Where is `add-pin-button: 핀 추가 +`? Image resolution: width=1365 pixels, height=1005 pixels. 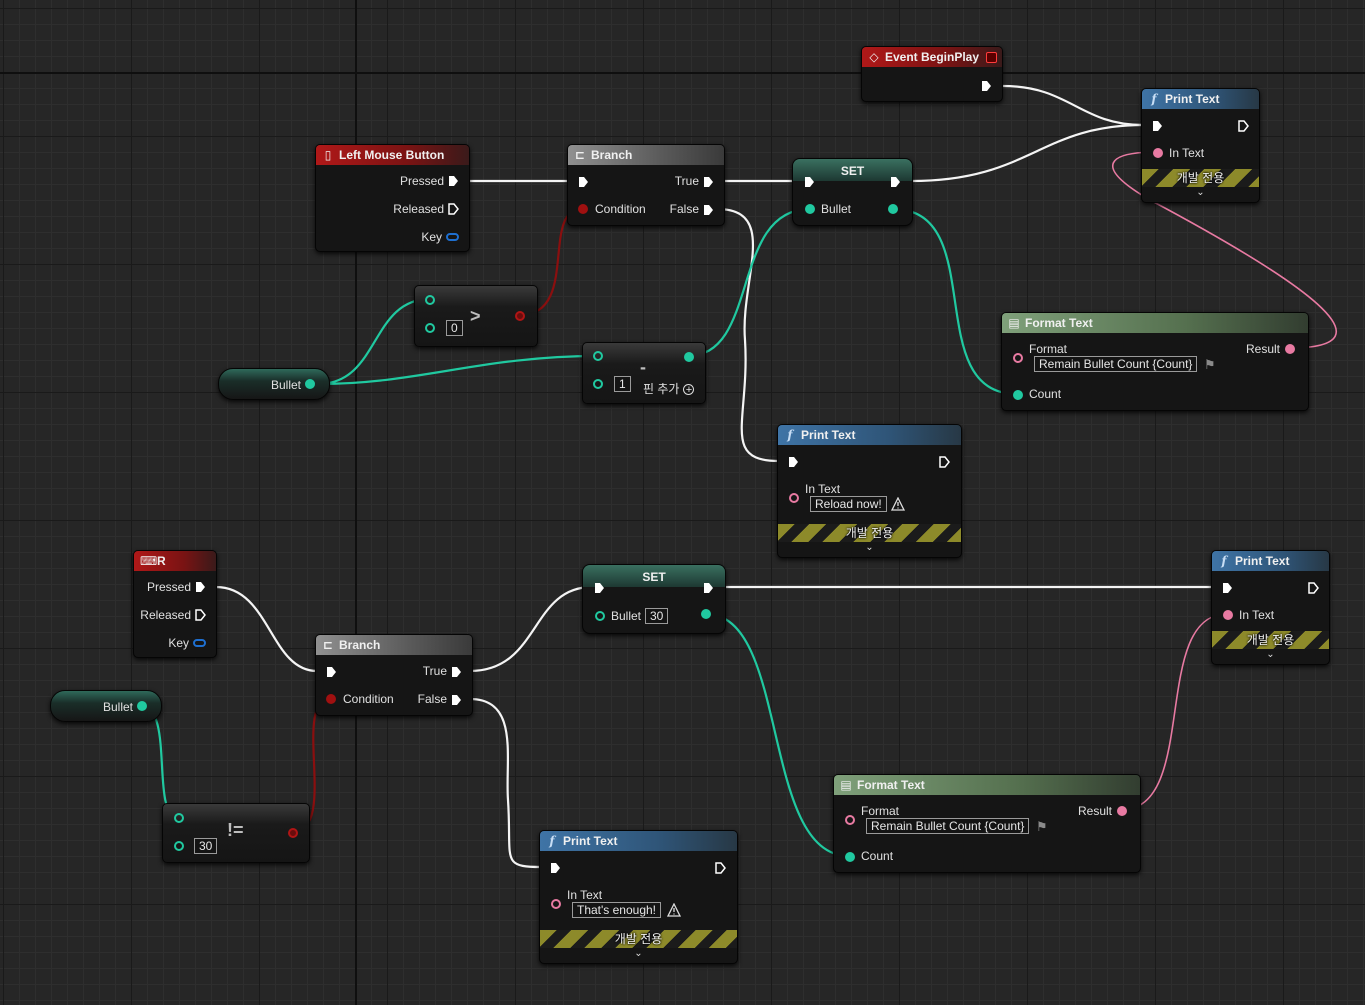
add-pin-button: 핀 추가 + is located at coordinates (669, 389).